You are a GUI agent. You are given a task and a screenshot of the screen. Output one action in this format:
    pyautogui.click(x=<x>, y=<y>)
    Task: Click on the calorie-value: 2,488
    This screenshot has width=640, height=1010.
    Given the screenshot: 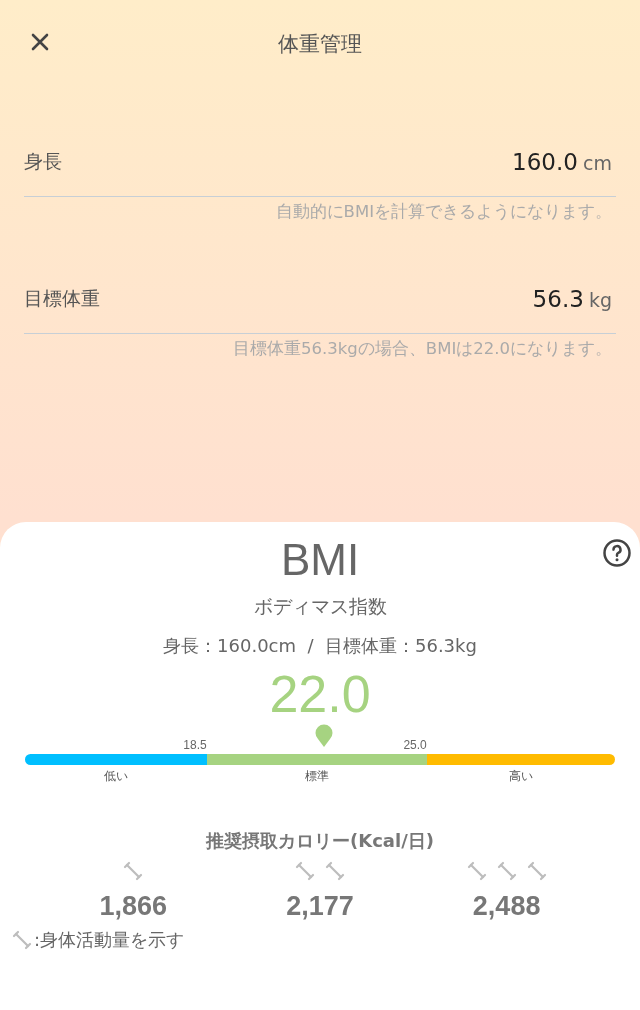 What is the action you would take?
    pyautogui.click(x=506, y=906)
    